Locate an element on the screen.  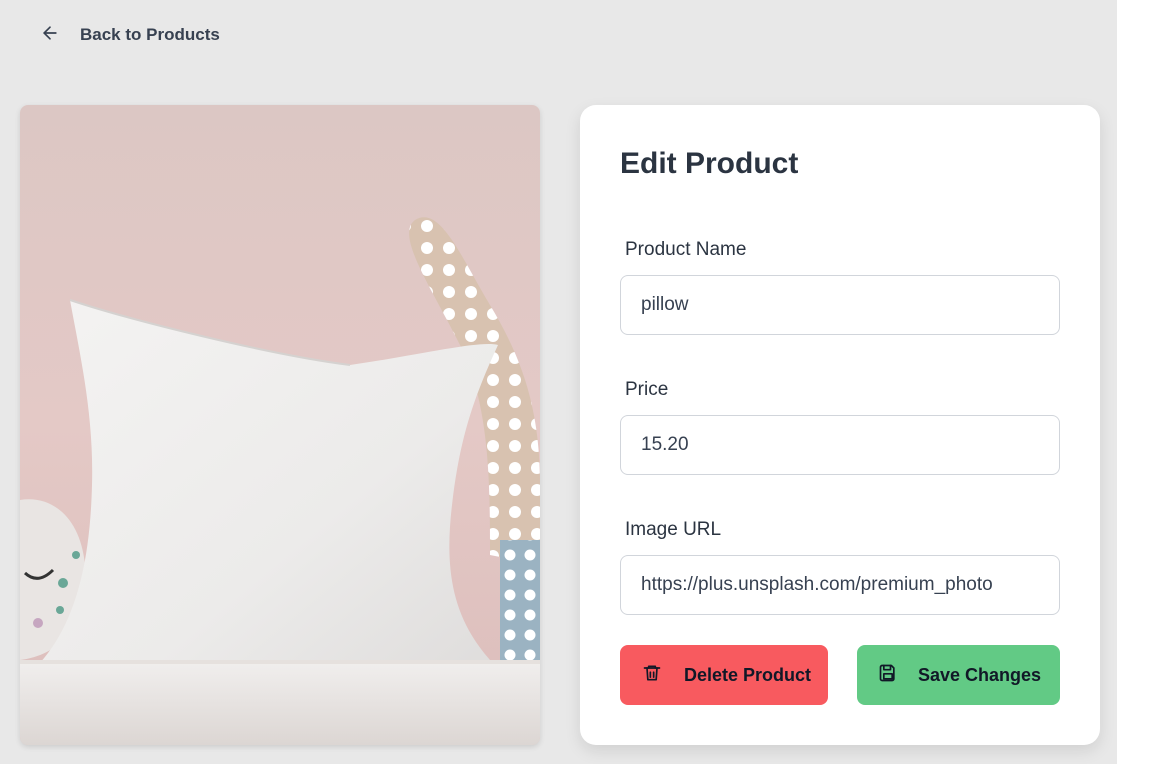
save-changes-button: Save Changes is located at coordinates (958, 675).